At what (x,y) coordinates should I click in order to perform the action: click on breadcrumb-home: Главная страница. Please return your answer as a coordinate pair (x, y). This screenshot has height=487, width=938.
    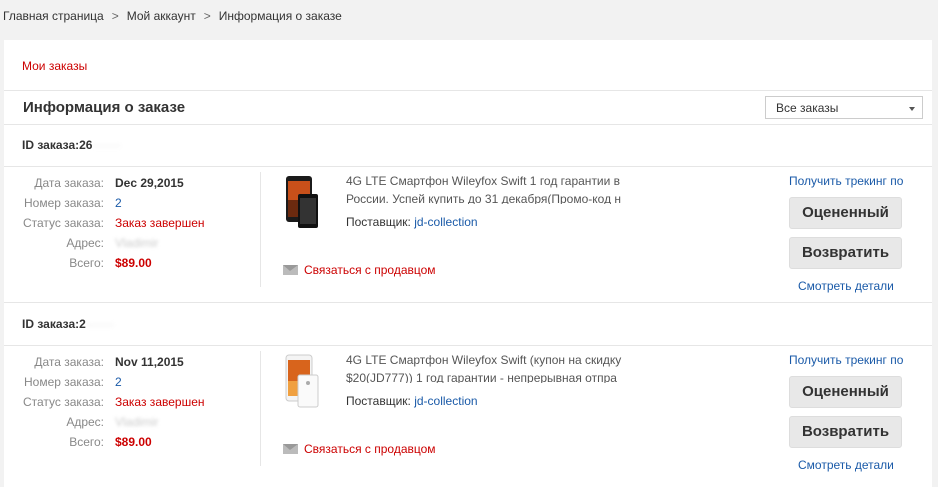
    Looking at the image, I should click on (53, 16).